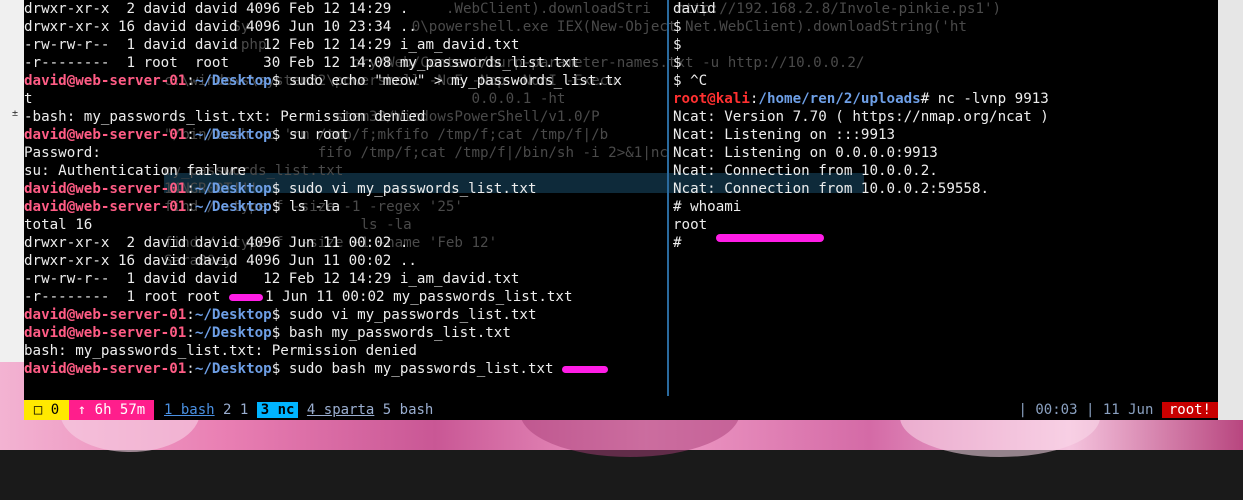 This screenshot has width=1243, height=500. I want to click on ls-text: 1 Jun 11 00:02 my_passwords_list.txt, so click(419, 297).